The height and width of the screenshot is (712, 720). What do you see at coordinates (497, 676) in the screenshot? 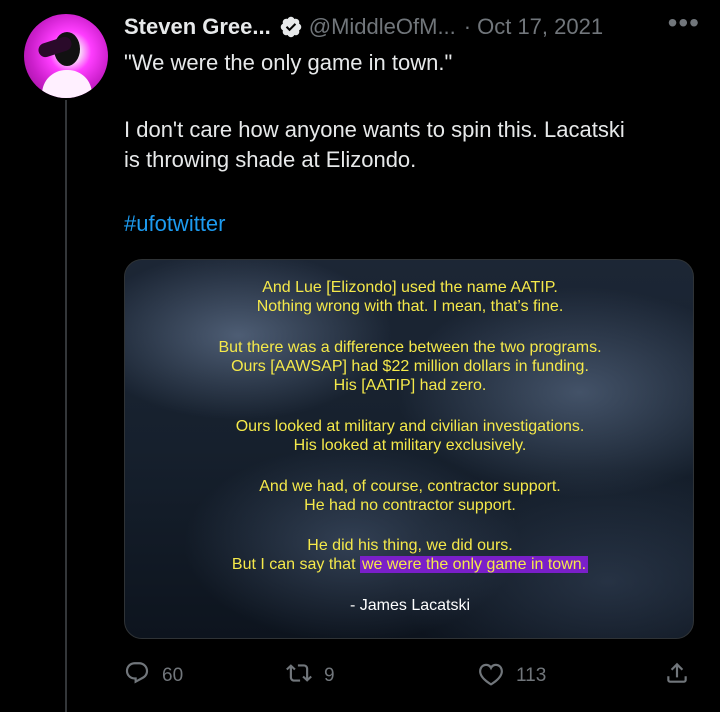
I see `like-icon` at bounding box center [497, 676].